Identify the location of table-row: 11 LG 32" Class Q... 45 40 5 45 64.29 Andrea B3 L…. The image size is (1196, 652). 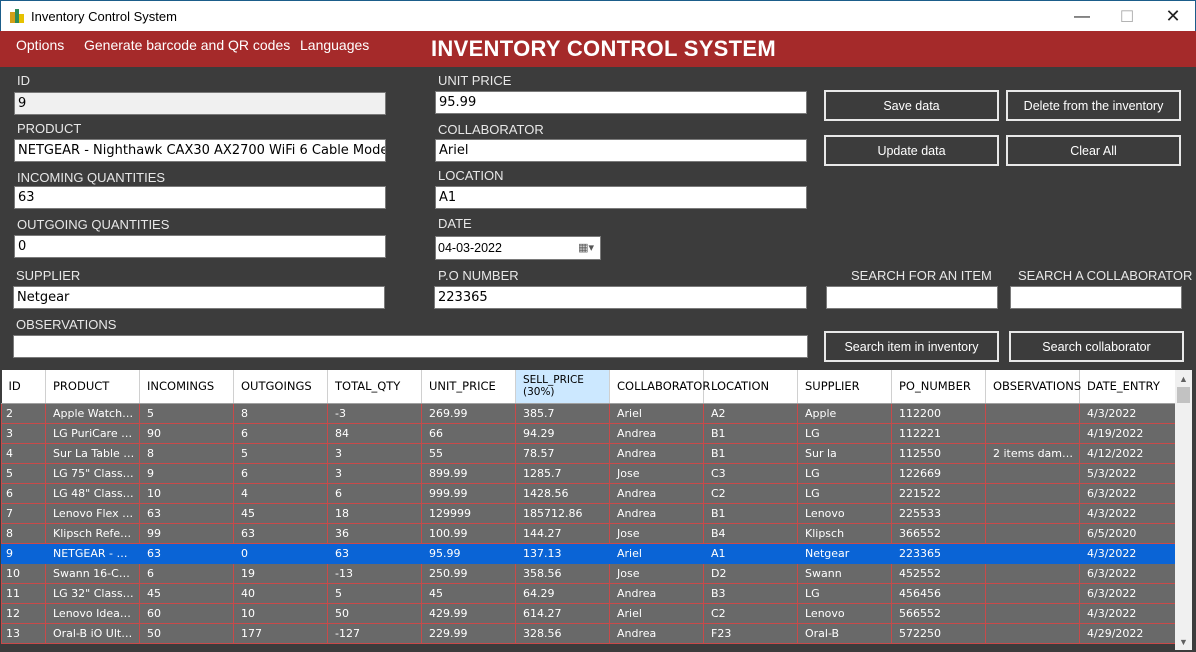
(588, 593).